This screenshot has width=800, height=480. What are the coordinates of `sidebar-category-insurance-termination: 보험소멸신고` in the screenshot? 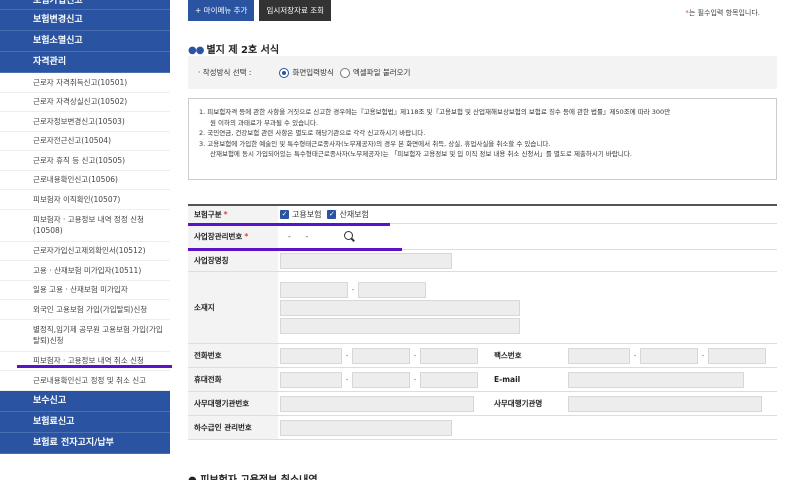 It's located at (85, 41).